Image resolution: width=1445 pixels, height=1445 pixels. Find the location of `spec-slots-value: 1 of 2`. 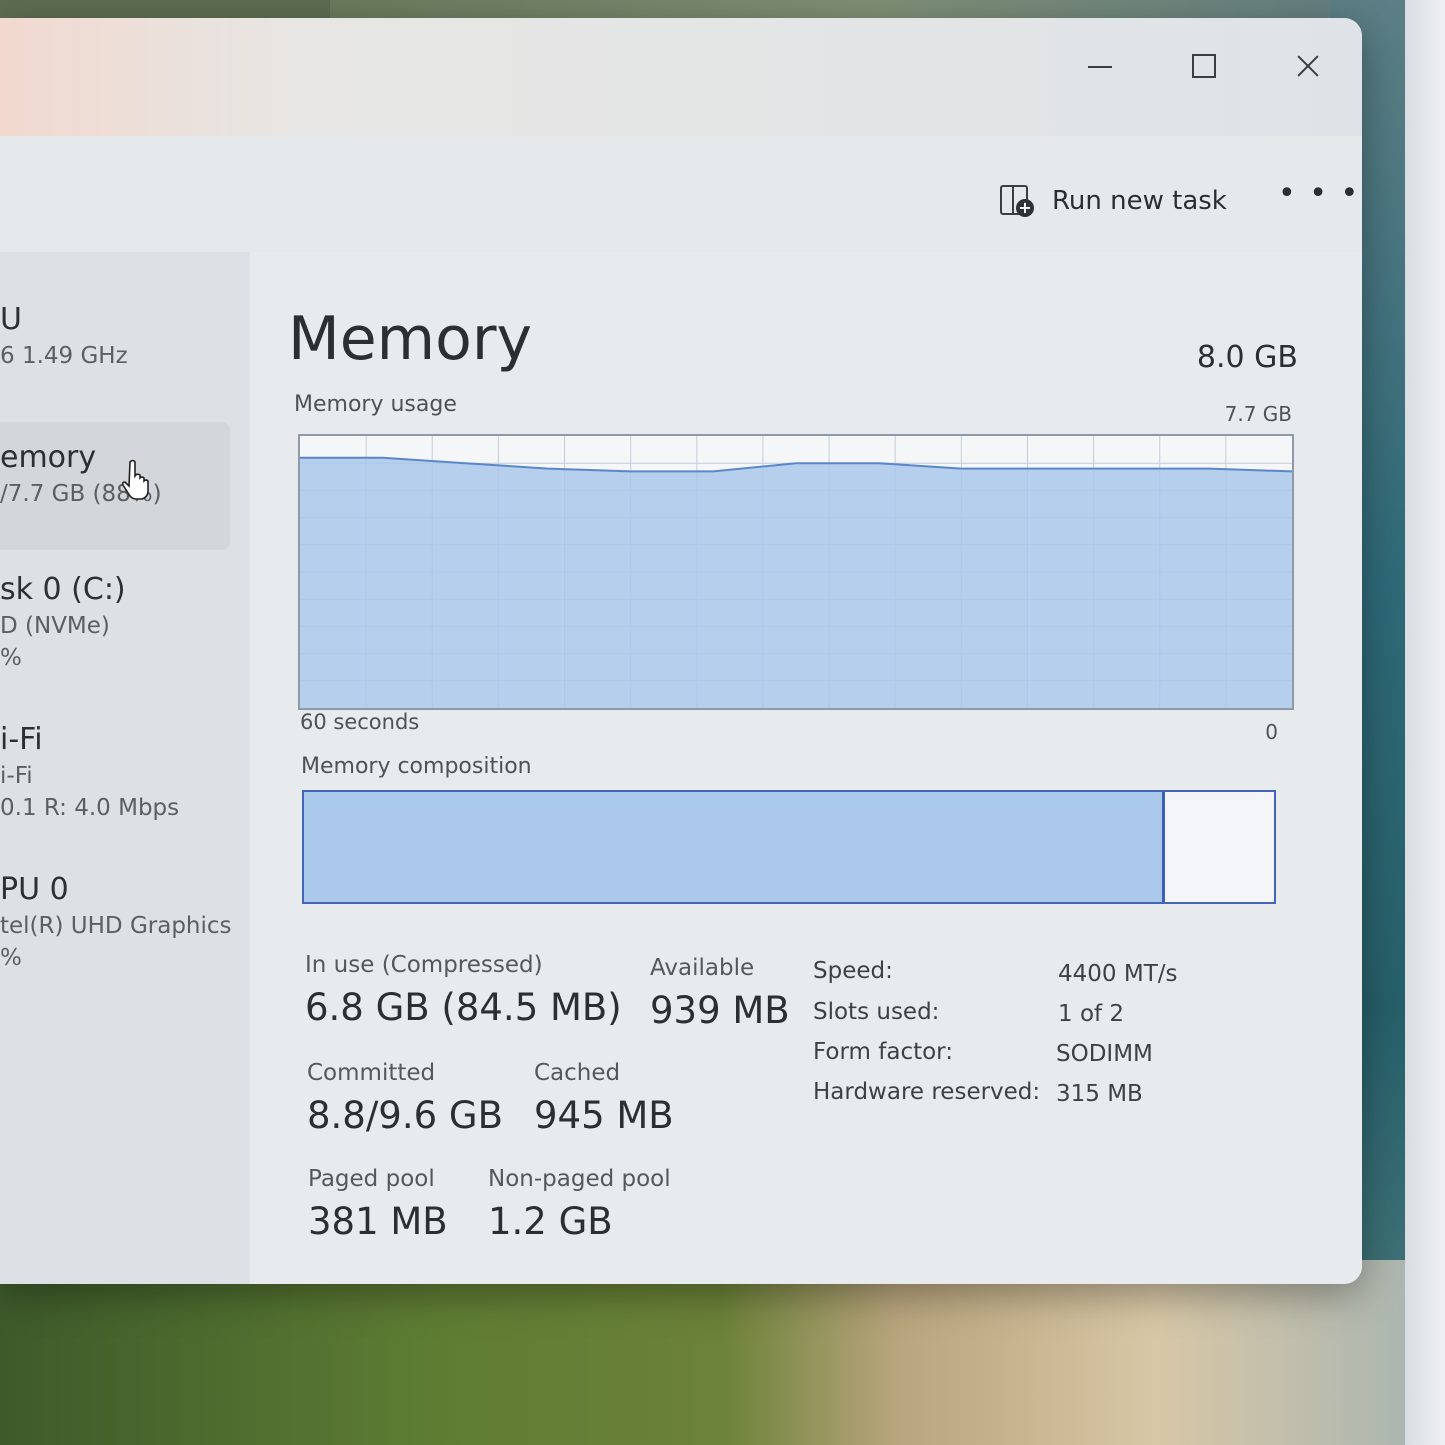

spec-slots-value: 1 of 2 is located at coordinates (1091, 1014).